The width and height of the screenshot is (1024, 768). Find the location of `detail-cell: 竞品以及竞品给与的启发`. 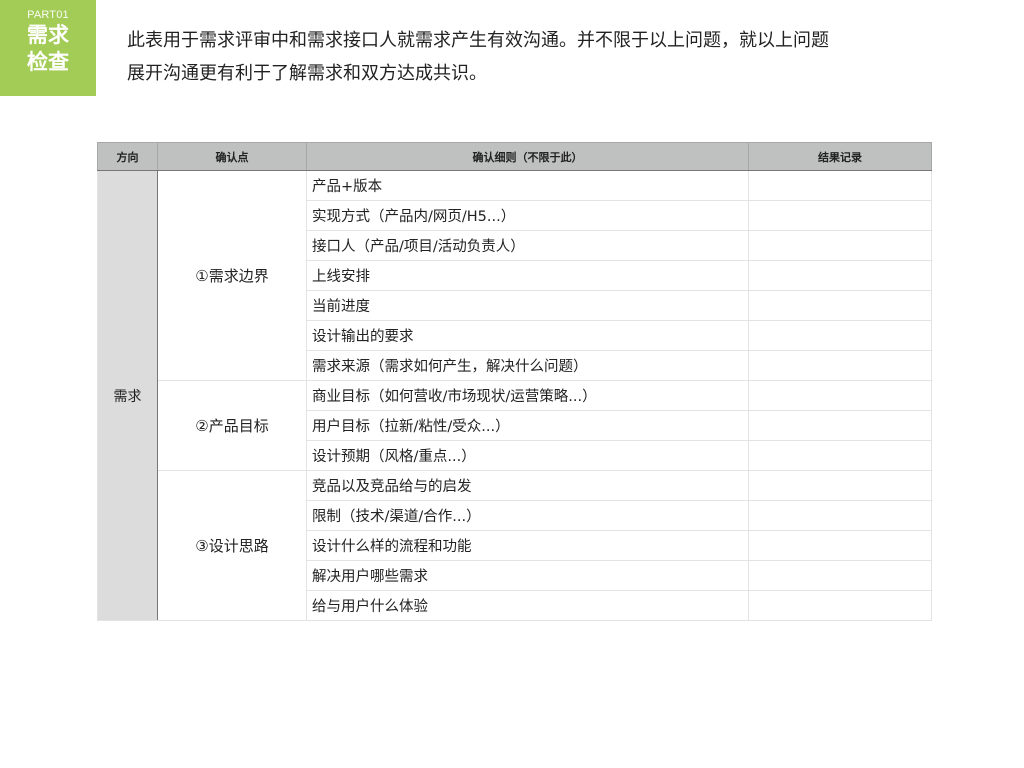

detail-cell: 竞品以及竞品给与的启发 is located at coordinates (527, 485).